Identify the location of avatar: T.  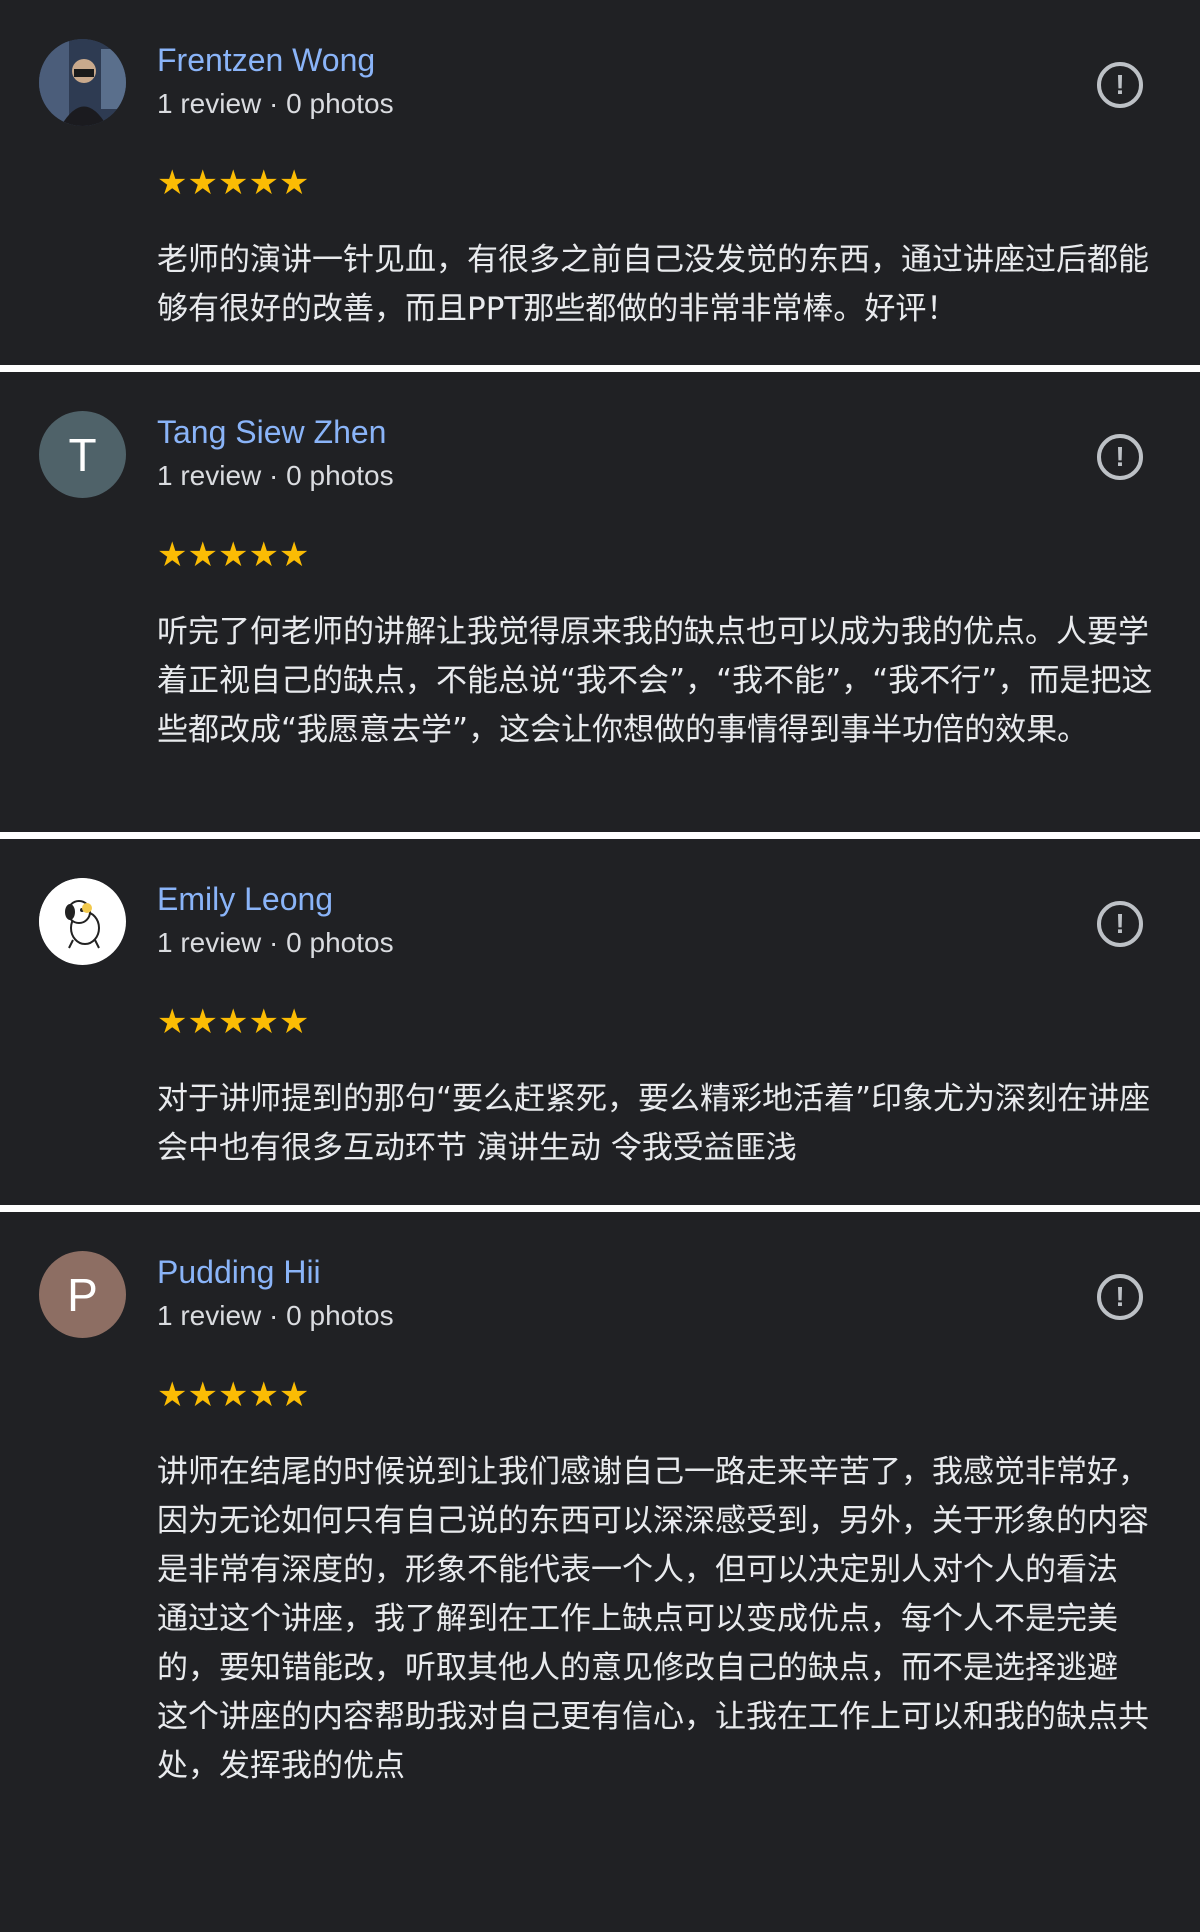
(82, 454).